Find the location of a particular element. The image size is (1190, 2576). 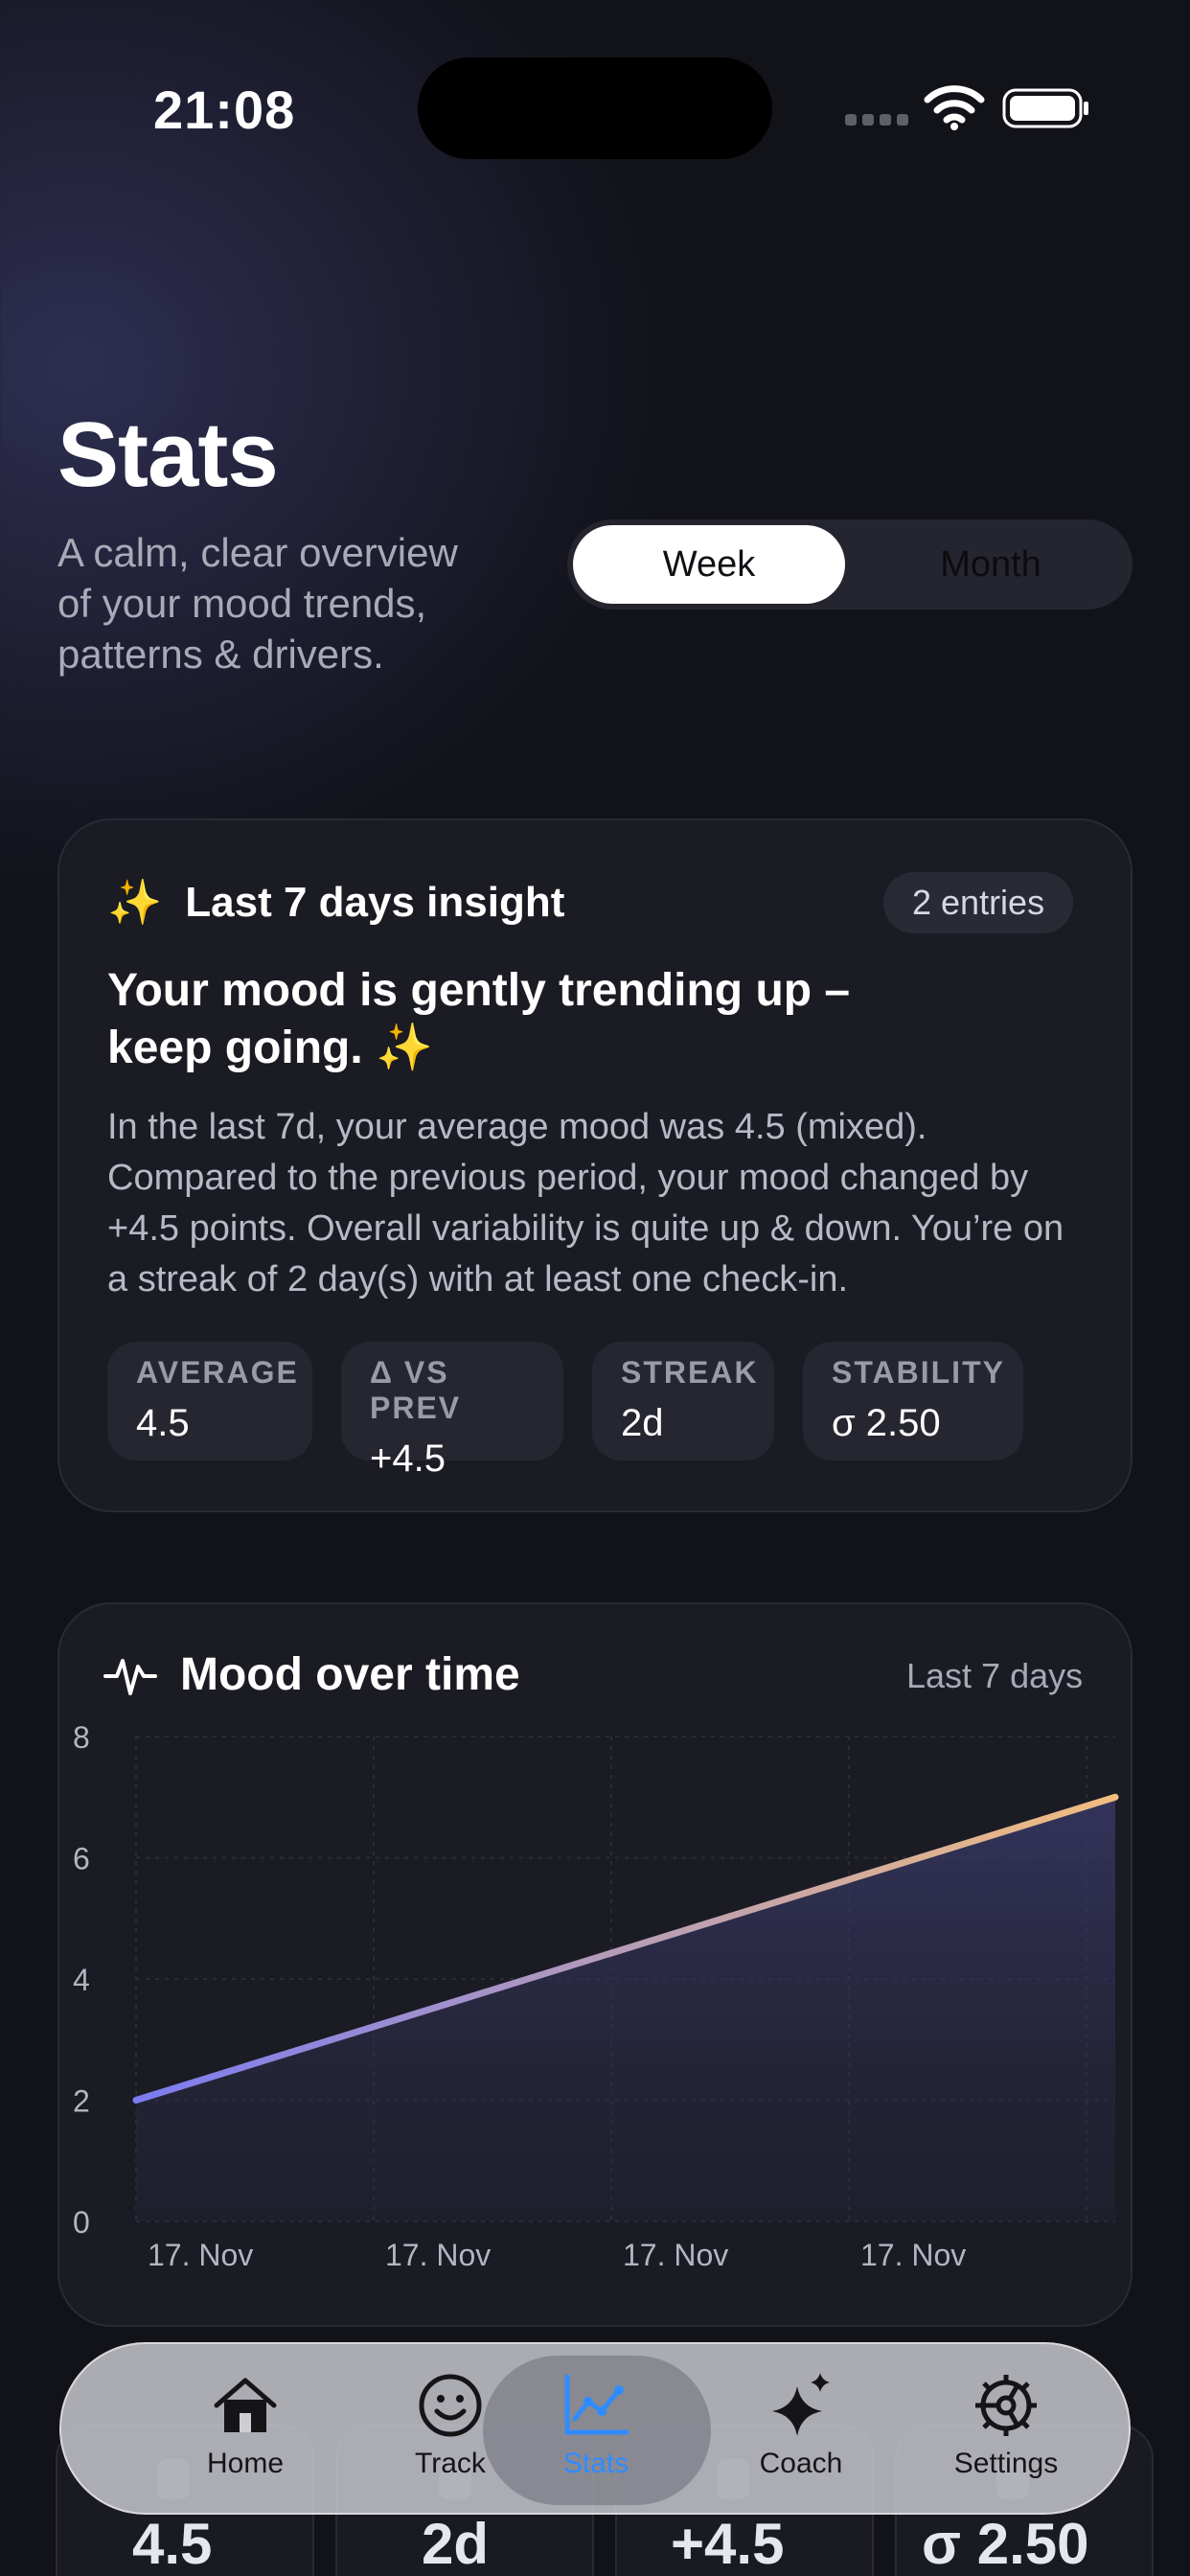

stat-value: 4.5 is located at coordinates (163, 1423).